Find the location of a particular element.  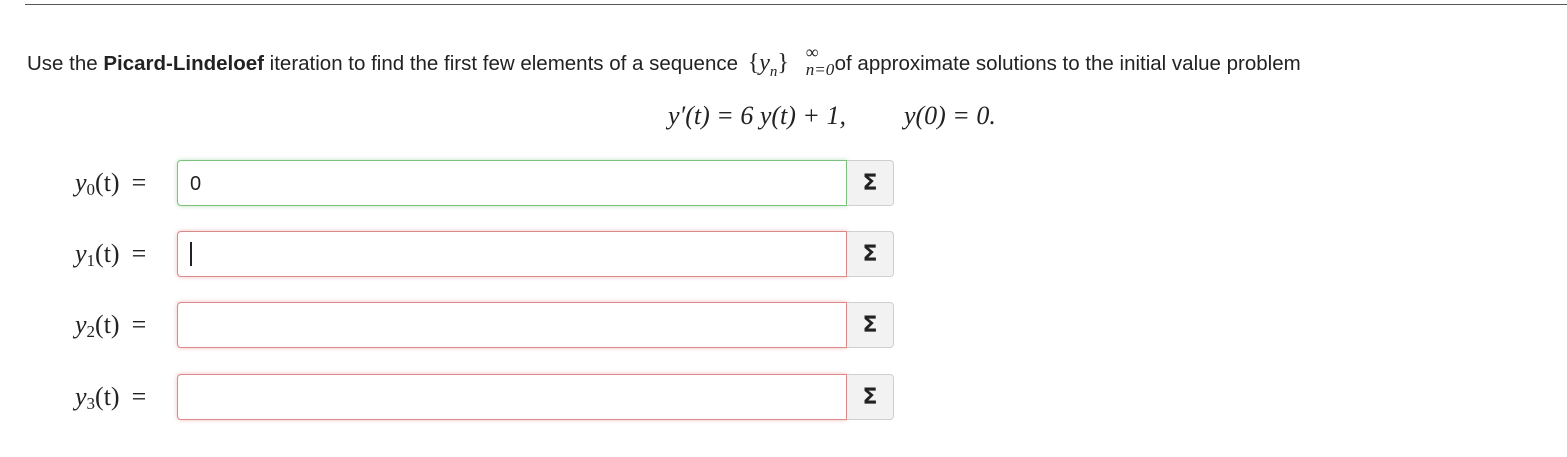

equation-editor-button-y2: Σ is located at coordinates (870, 325).